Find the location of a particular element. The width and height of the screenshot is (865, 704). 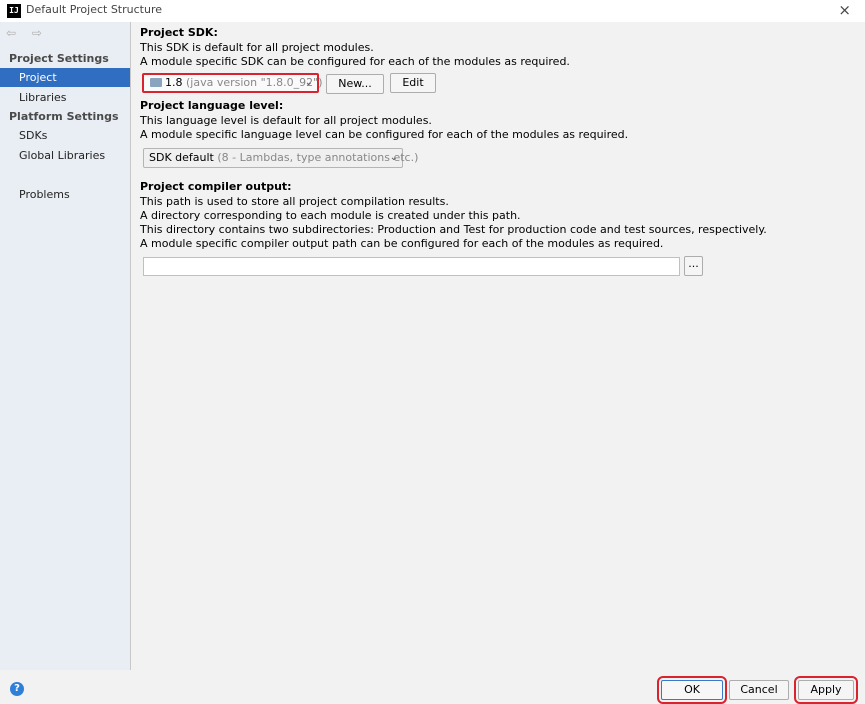

sidebar-item-project: Project is located at coordinates (65, 77).